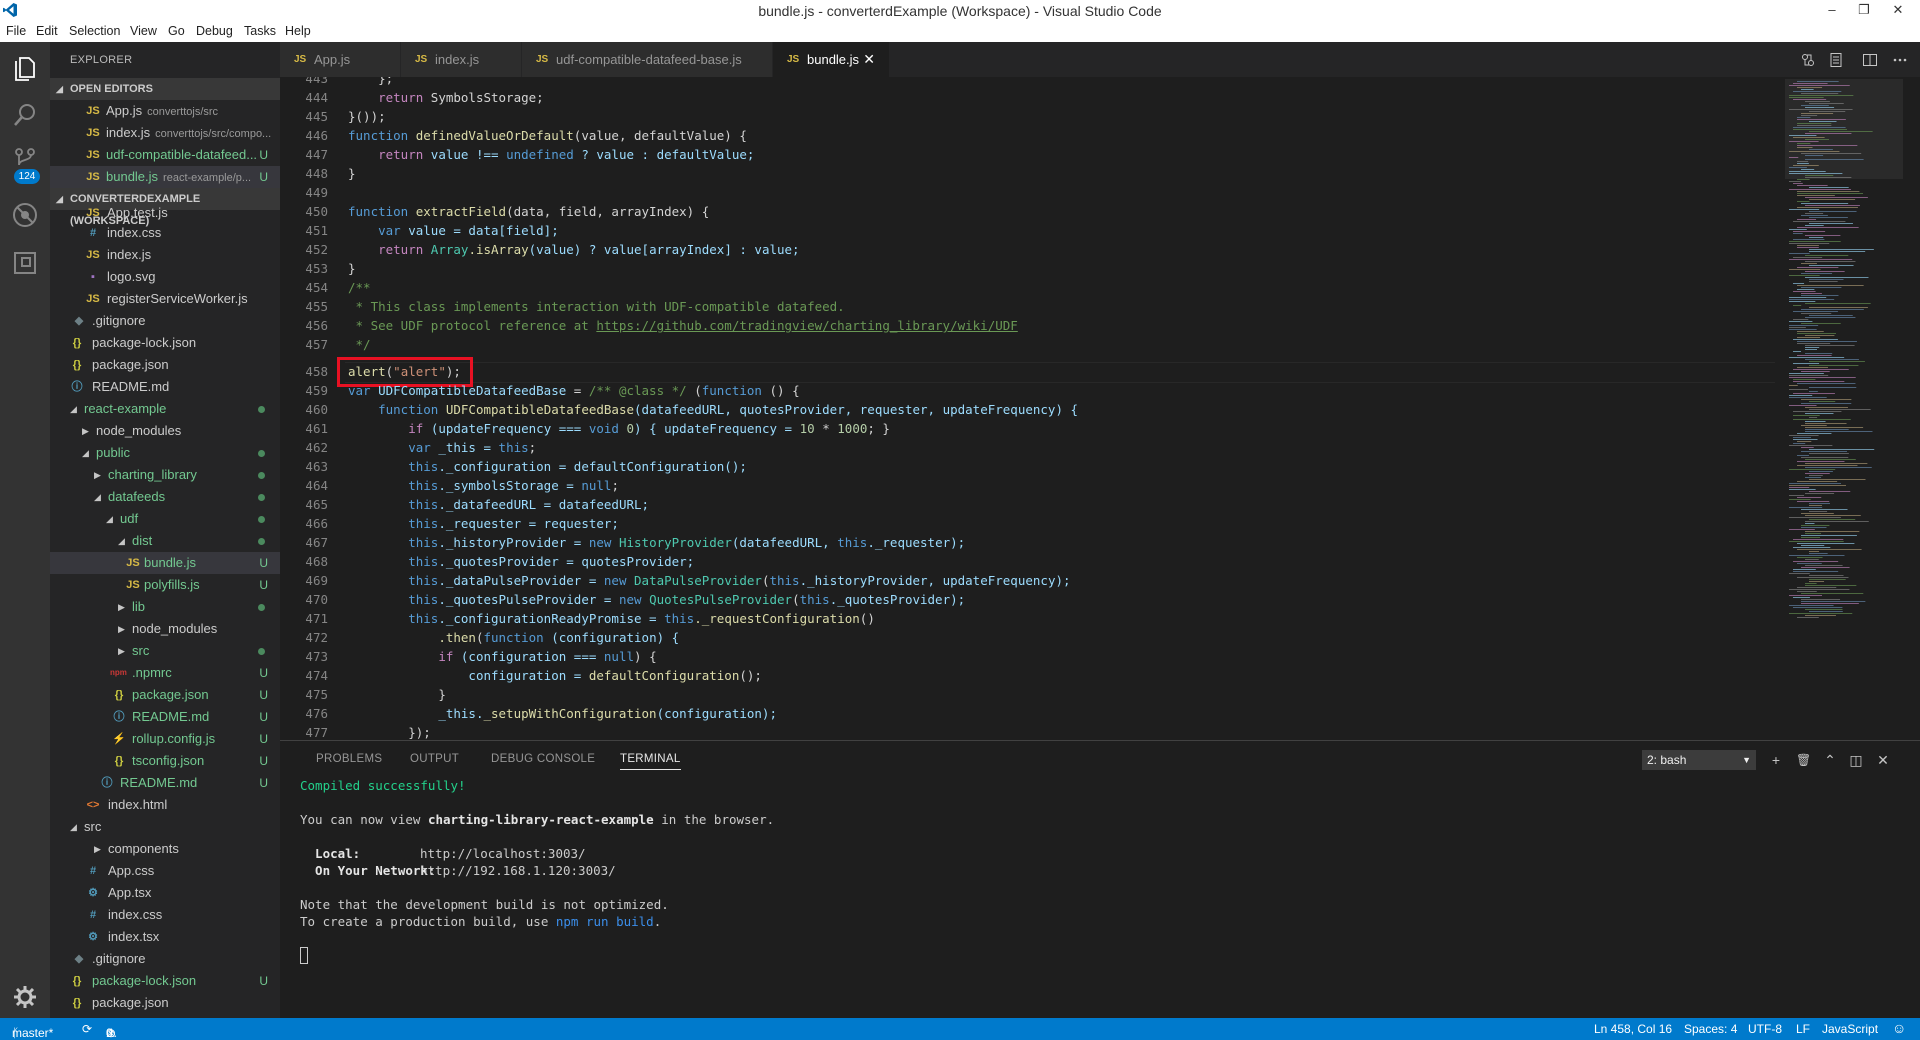  What do you see at coordinates (461, 59) in the screenshot?
I see `tab-index-js: JS index.js` at bounding box center [461, 59].